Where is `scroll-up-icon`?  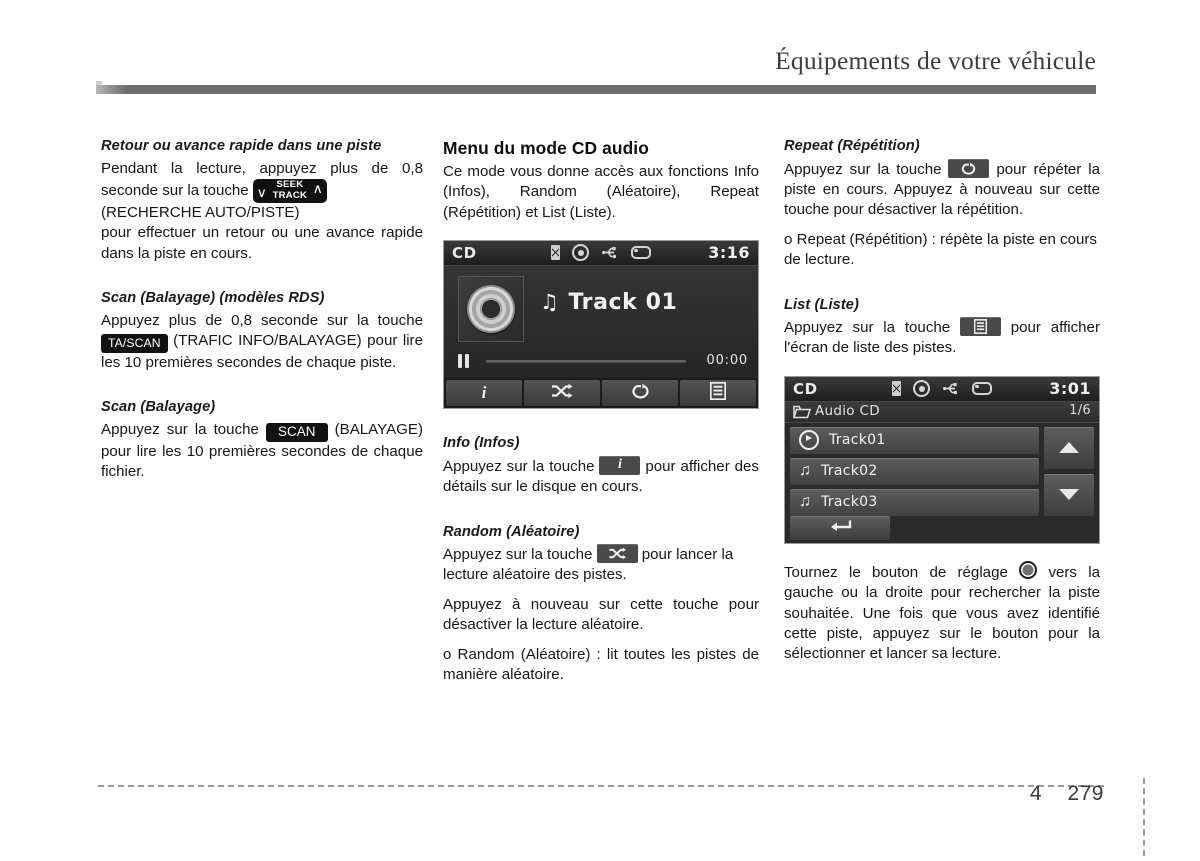 scroll-up-icon is located at coordinates (1069, 448).